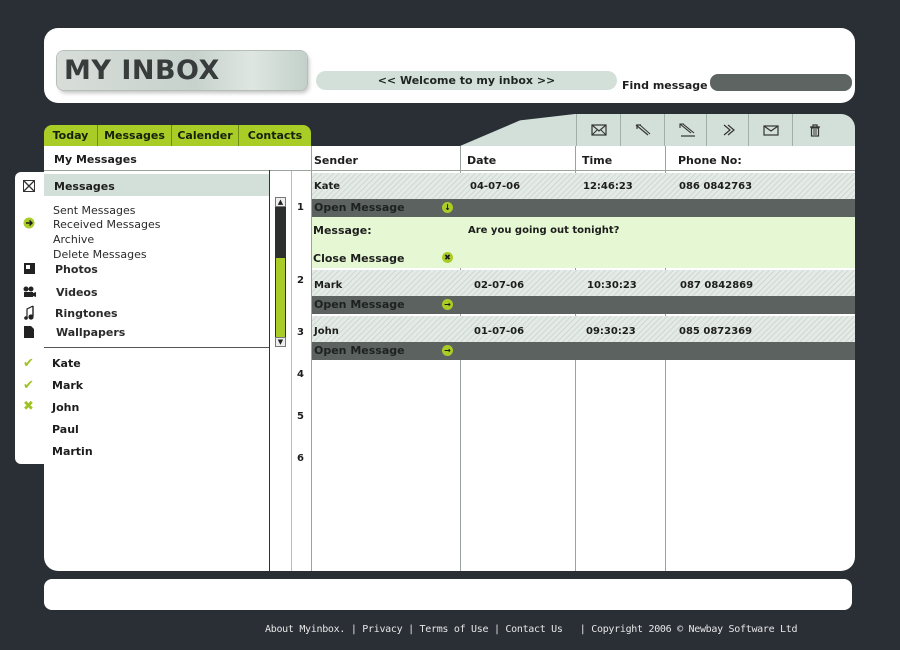 The image size is (900, 650). I want to click on folder-received: Received Messages, so click(107, 224).